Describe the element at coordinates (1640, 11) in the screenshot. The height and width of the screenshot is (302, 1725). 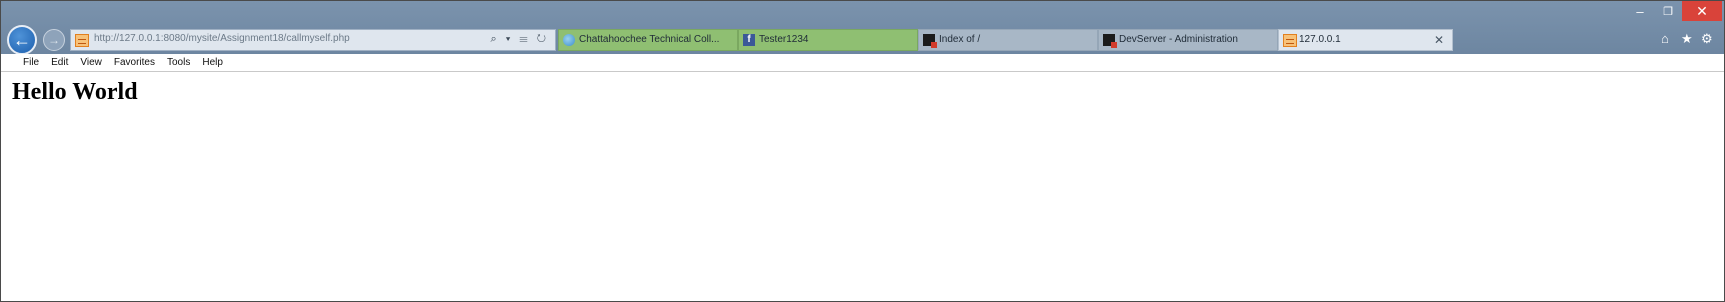
I see `minimize-button: –` at that location.